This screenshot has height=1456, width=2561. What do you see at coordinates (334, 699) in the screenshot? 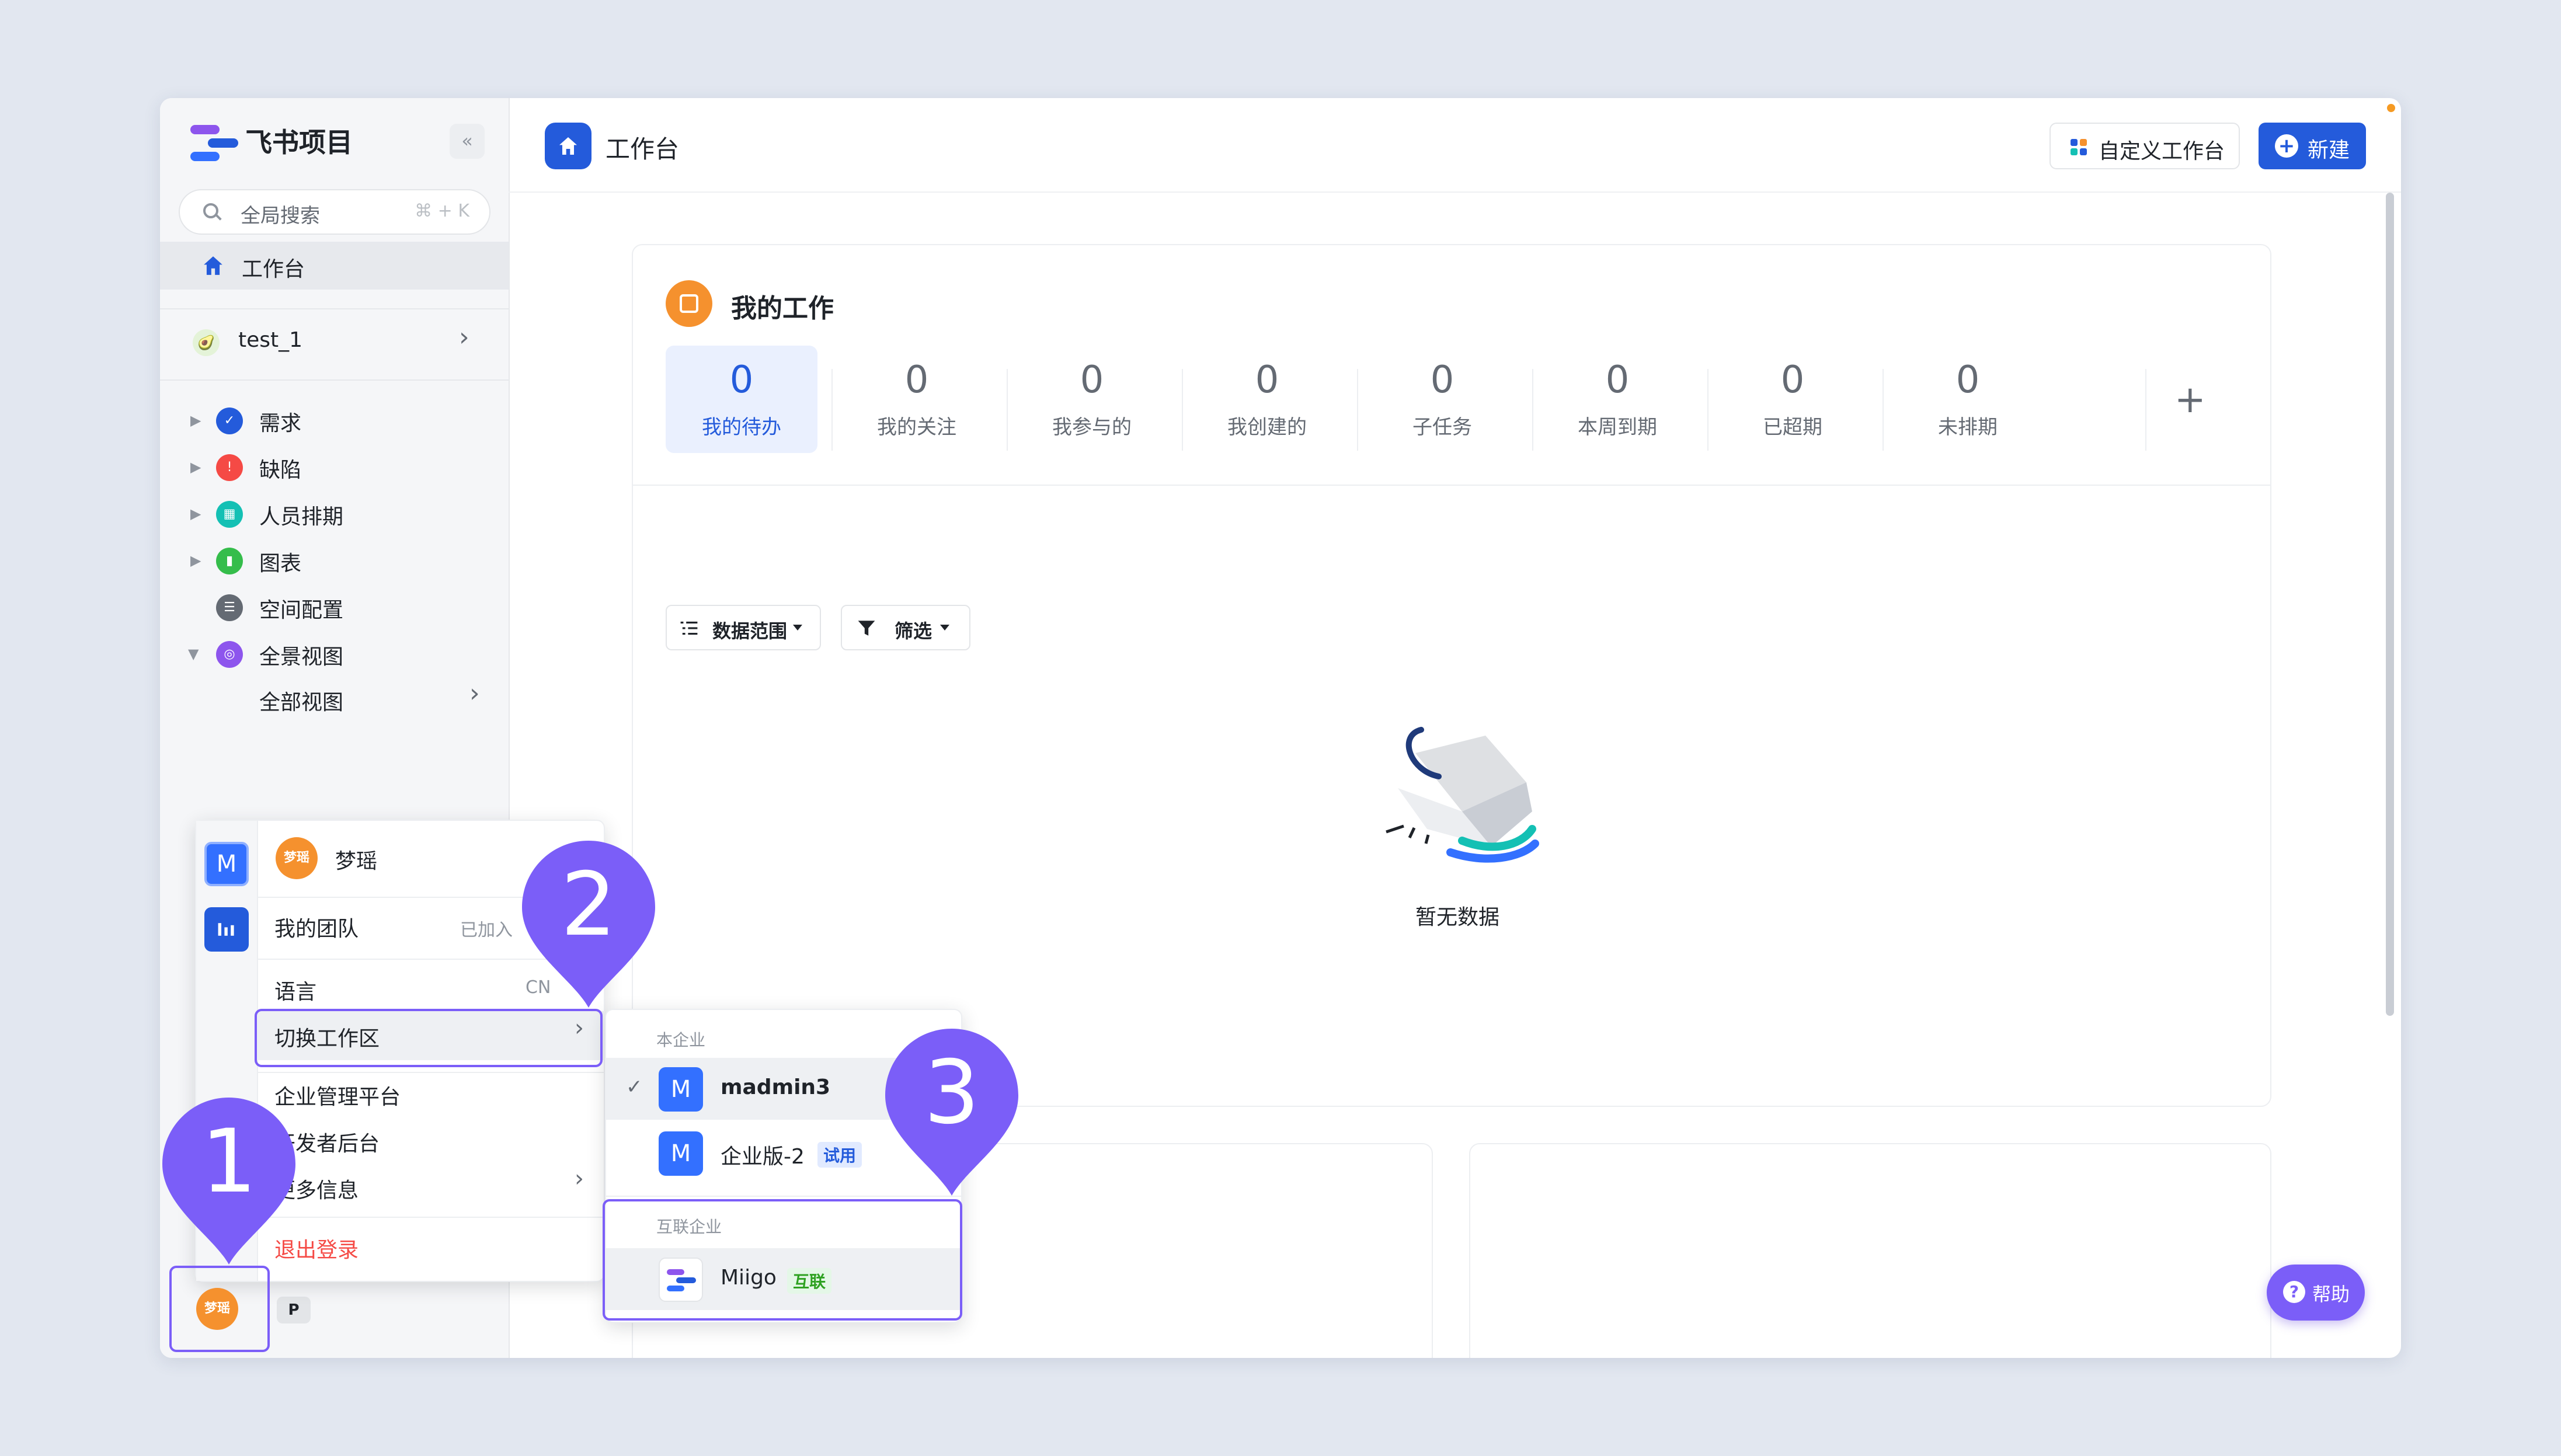
I see `sidebar-item-all-views: 全部视图 ›` at bounding box center [334, 699].